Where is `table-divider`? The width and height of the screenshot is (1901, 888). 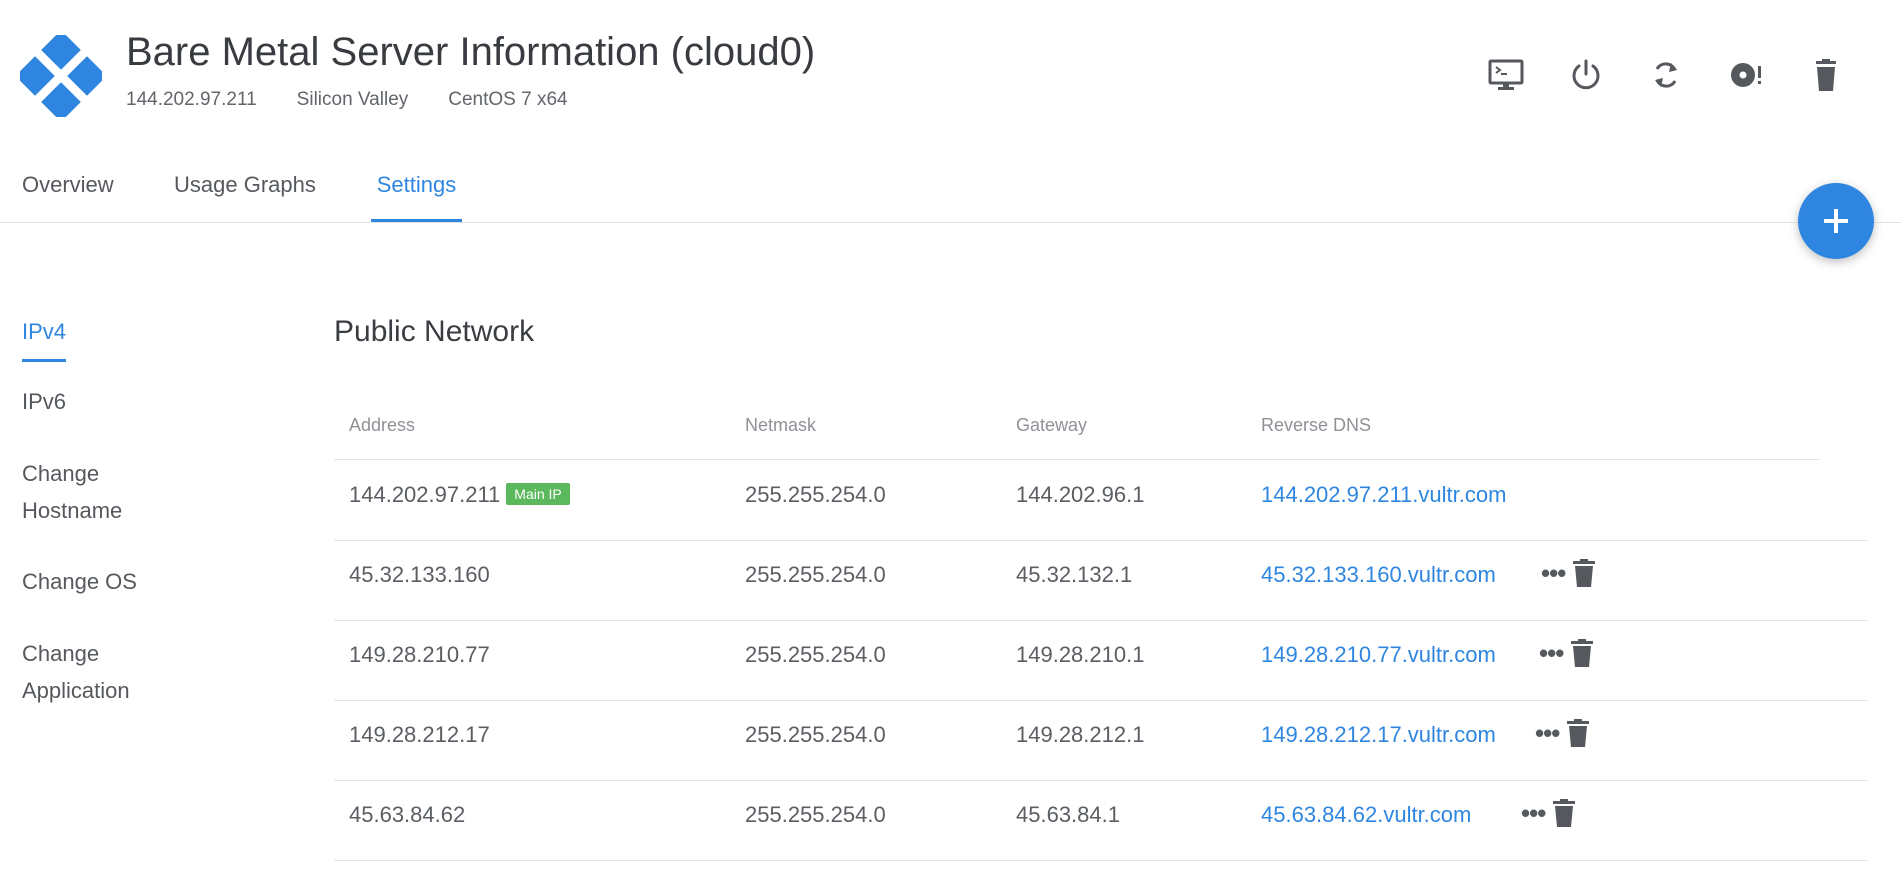 table-divider is located at coordinates (1100, 860).